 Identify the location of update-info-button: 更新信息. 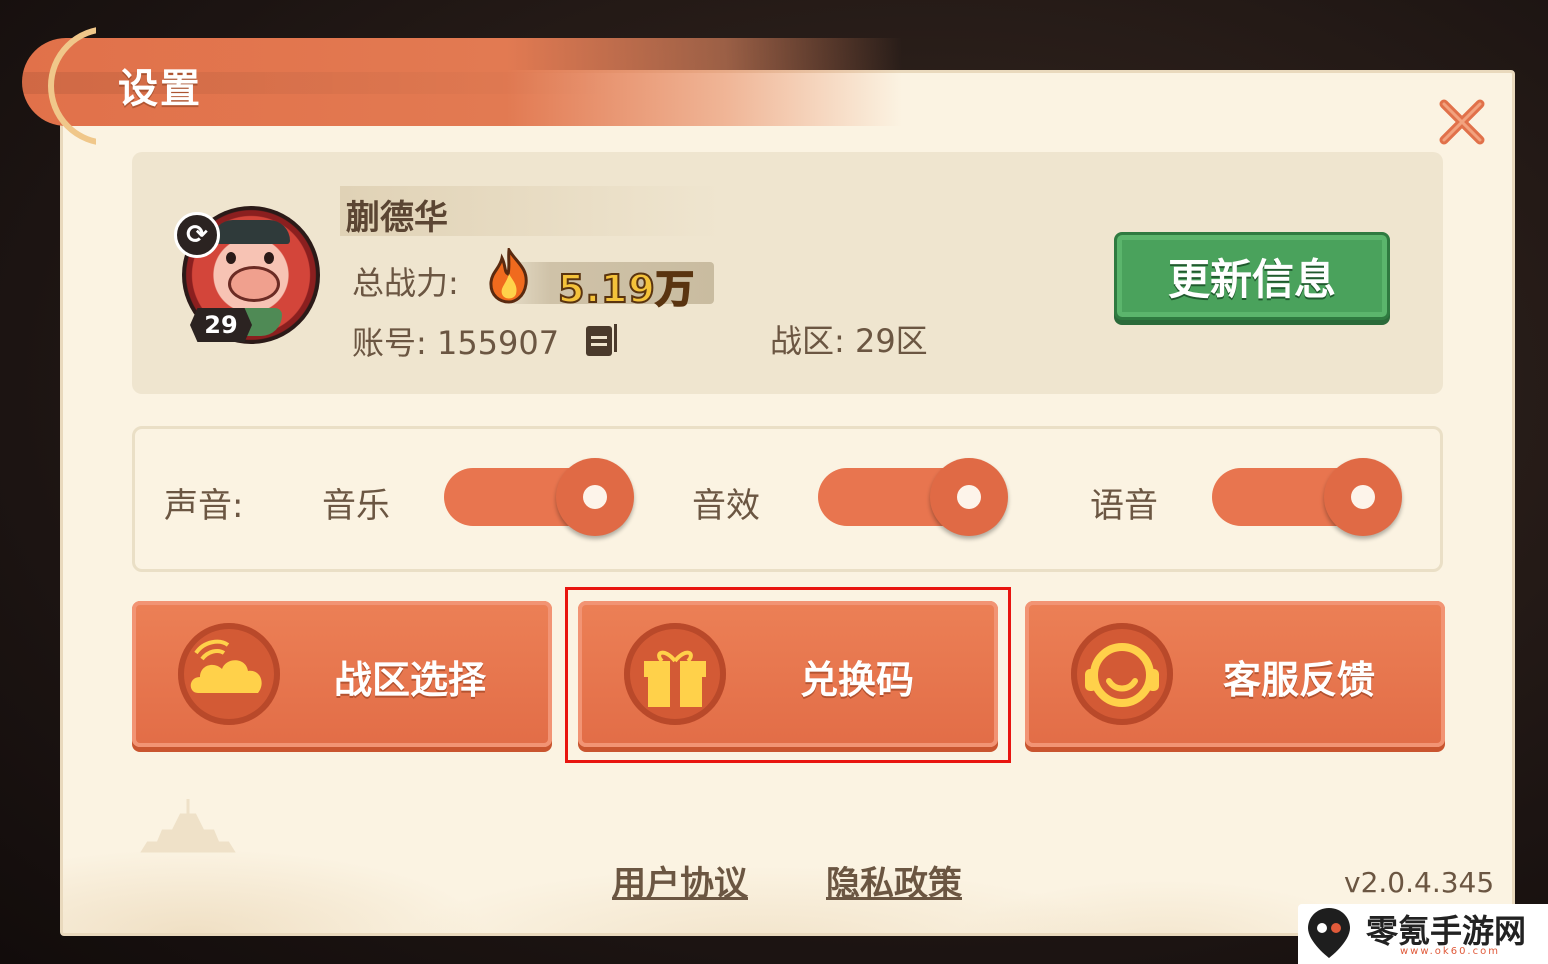
(1252, 276).